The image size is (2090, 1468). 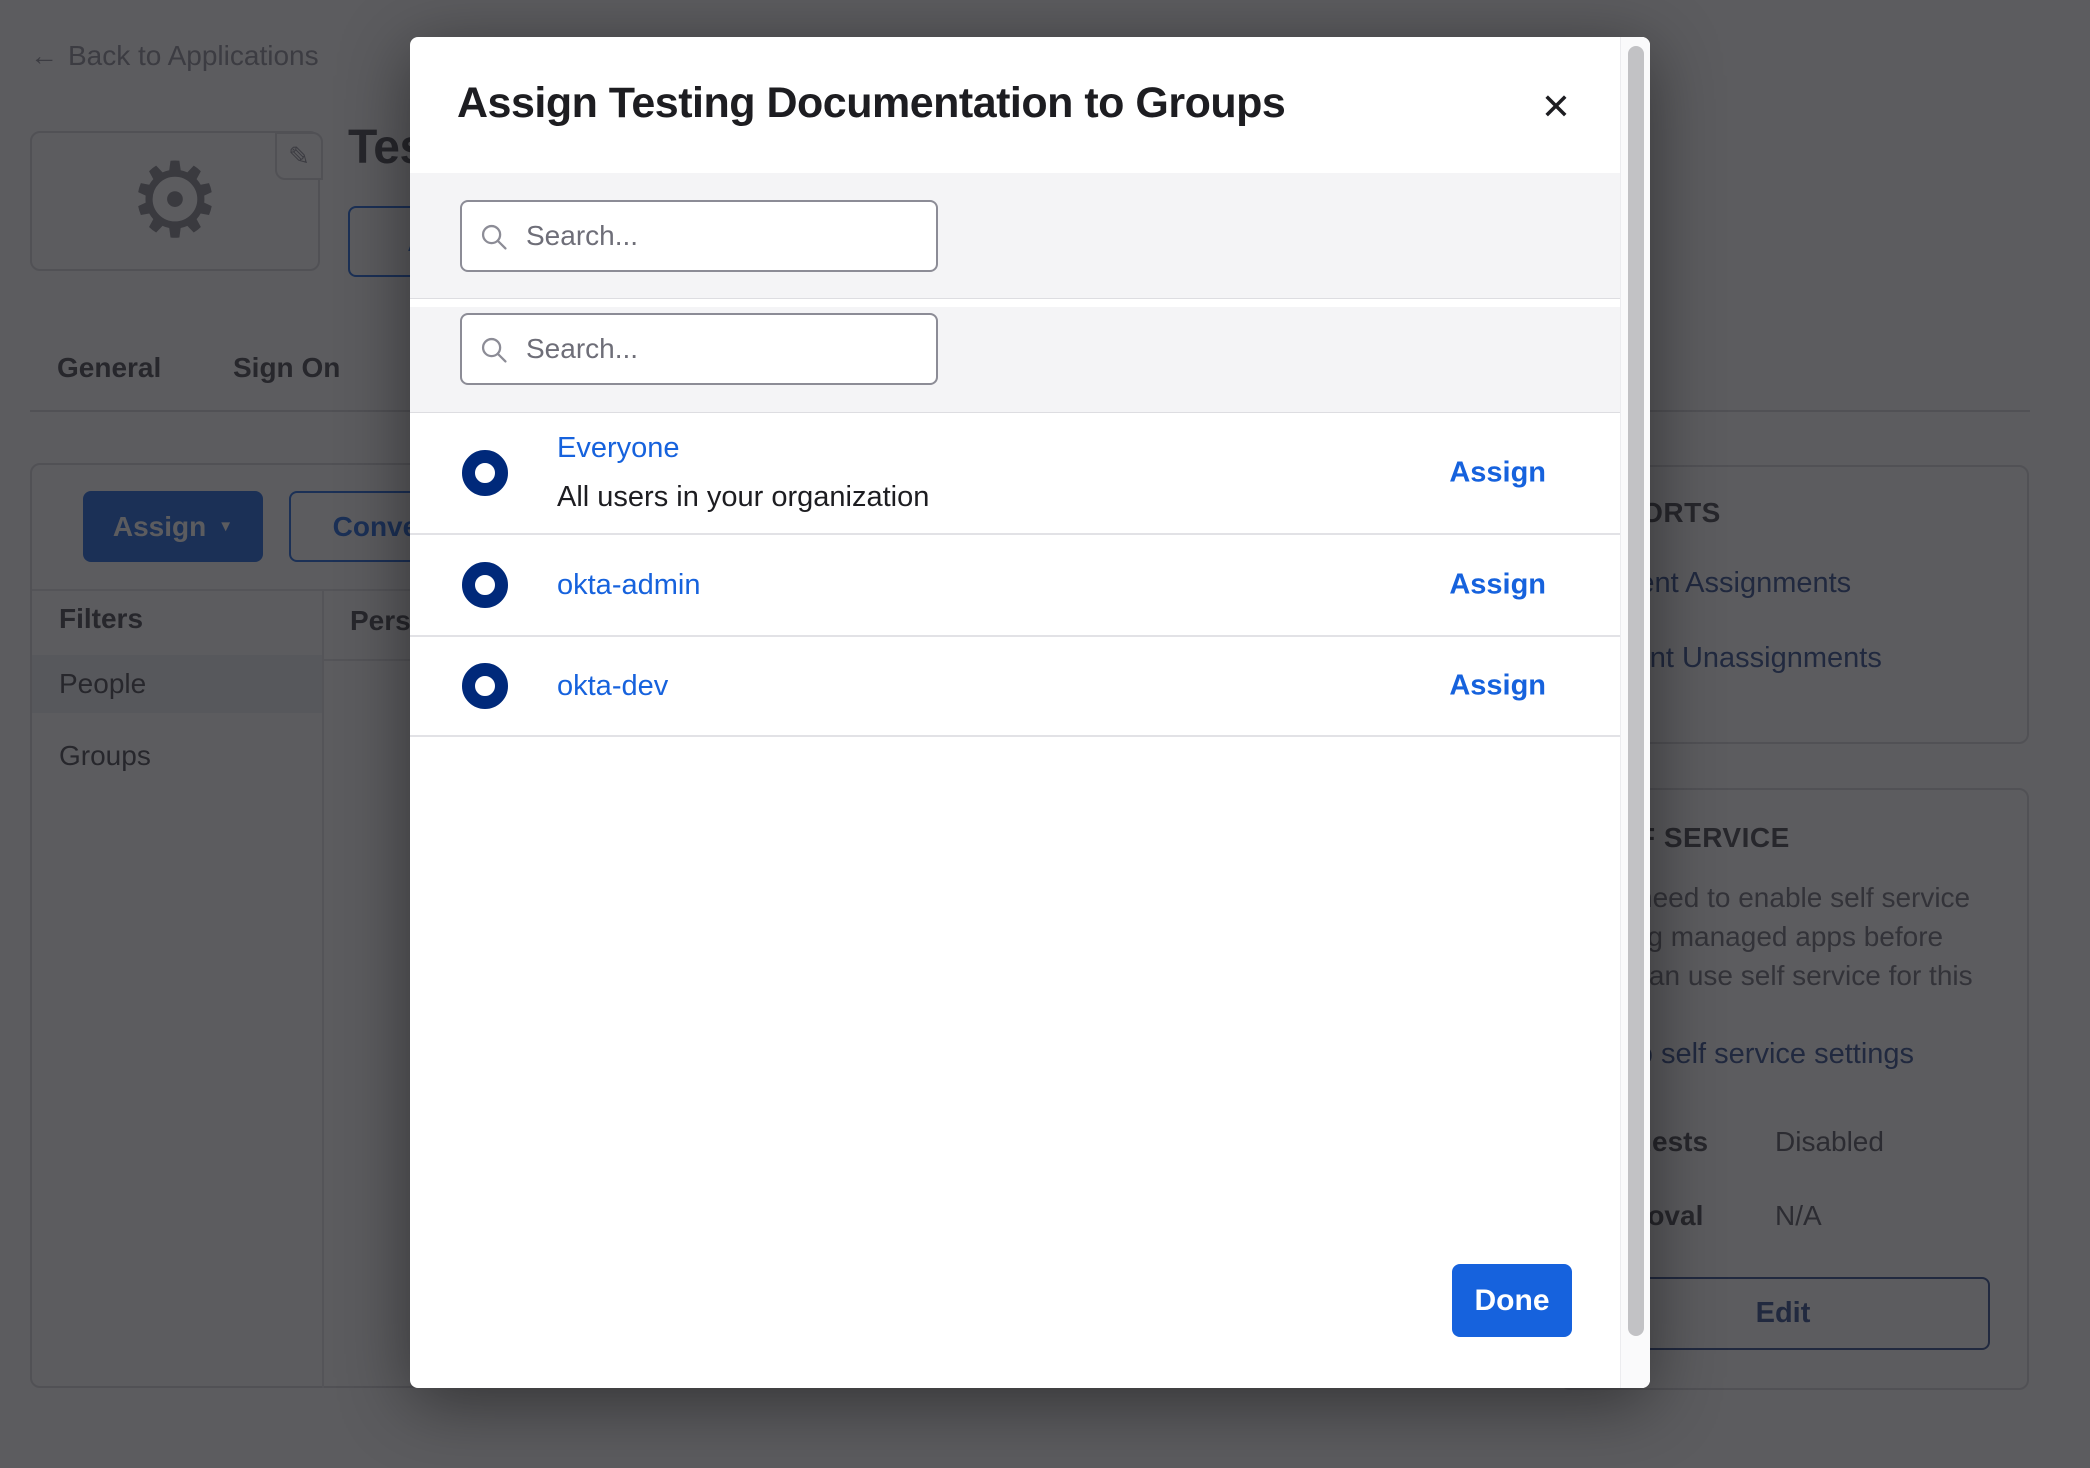 What do you see at coordinates (628, 585) in the screenshot?
I see `group-name-link: okta-admin` at bounding box center [628, 585].